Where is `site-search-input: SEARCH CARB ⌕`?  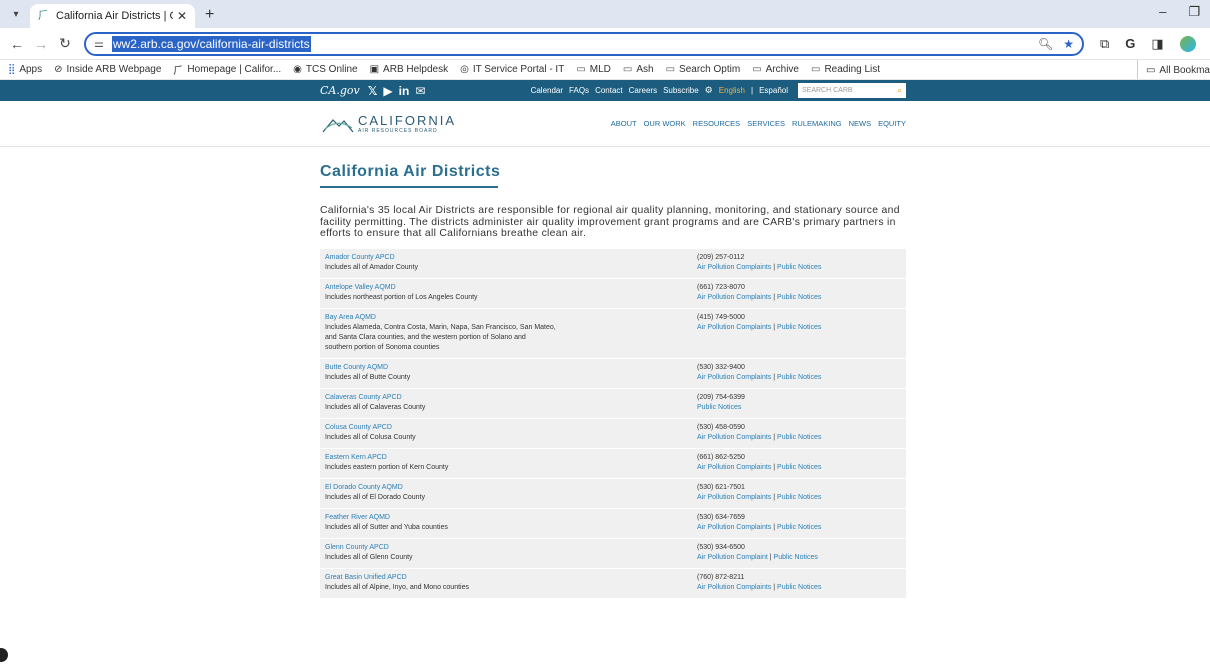
site-search-input: SEARCH CARB ⌕ is located at coordinates (852, 90).